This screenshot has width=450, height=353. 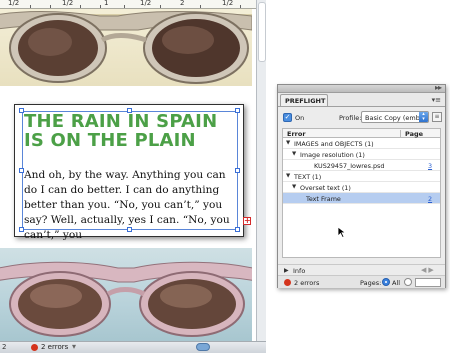 What do you see at coordinates (408, 282) in the screenshot?
I see `pages-range-radio` at bounding box center [408, 282].